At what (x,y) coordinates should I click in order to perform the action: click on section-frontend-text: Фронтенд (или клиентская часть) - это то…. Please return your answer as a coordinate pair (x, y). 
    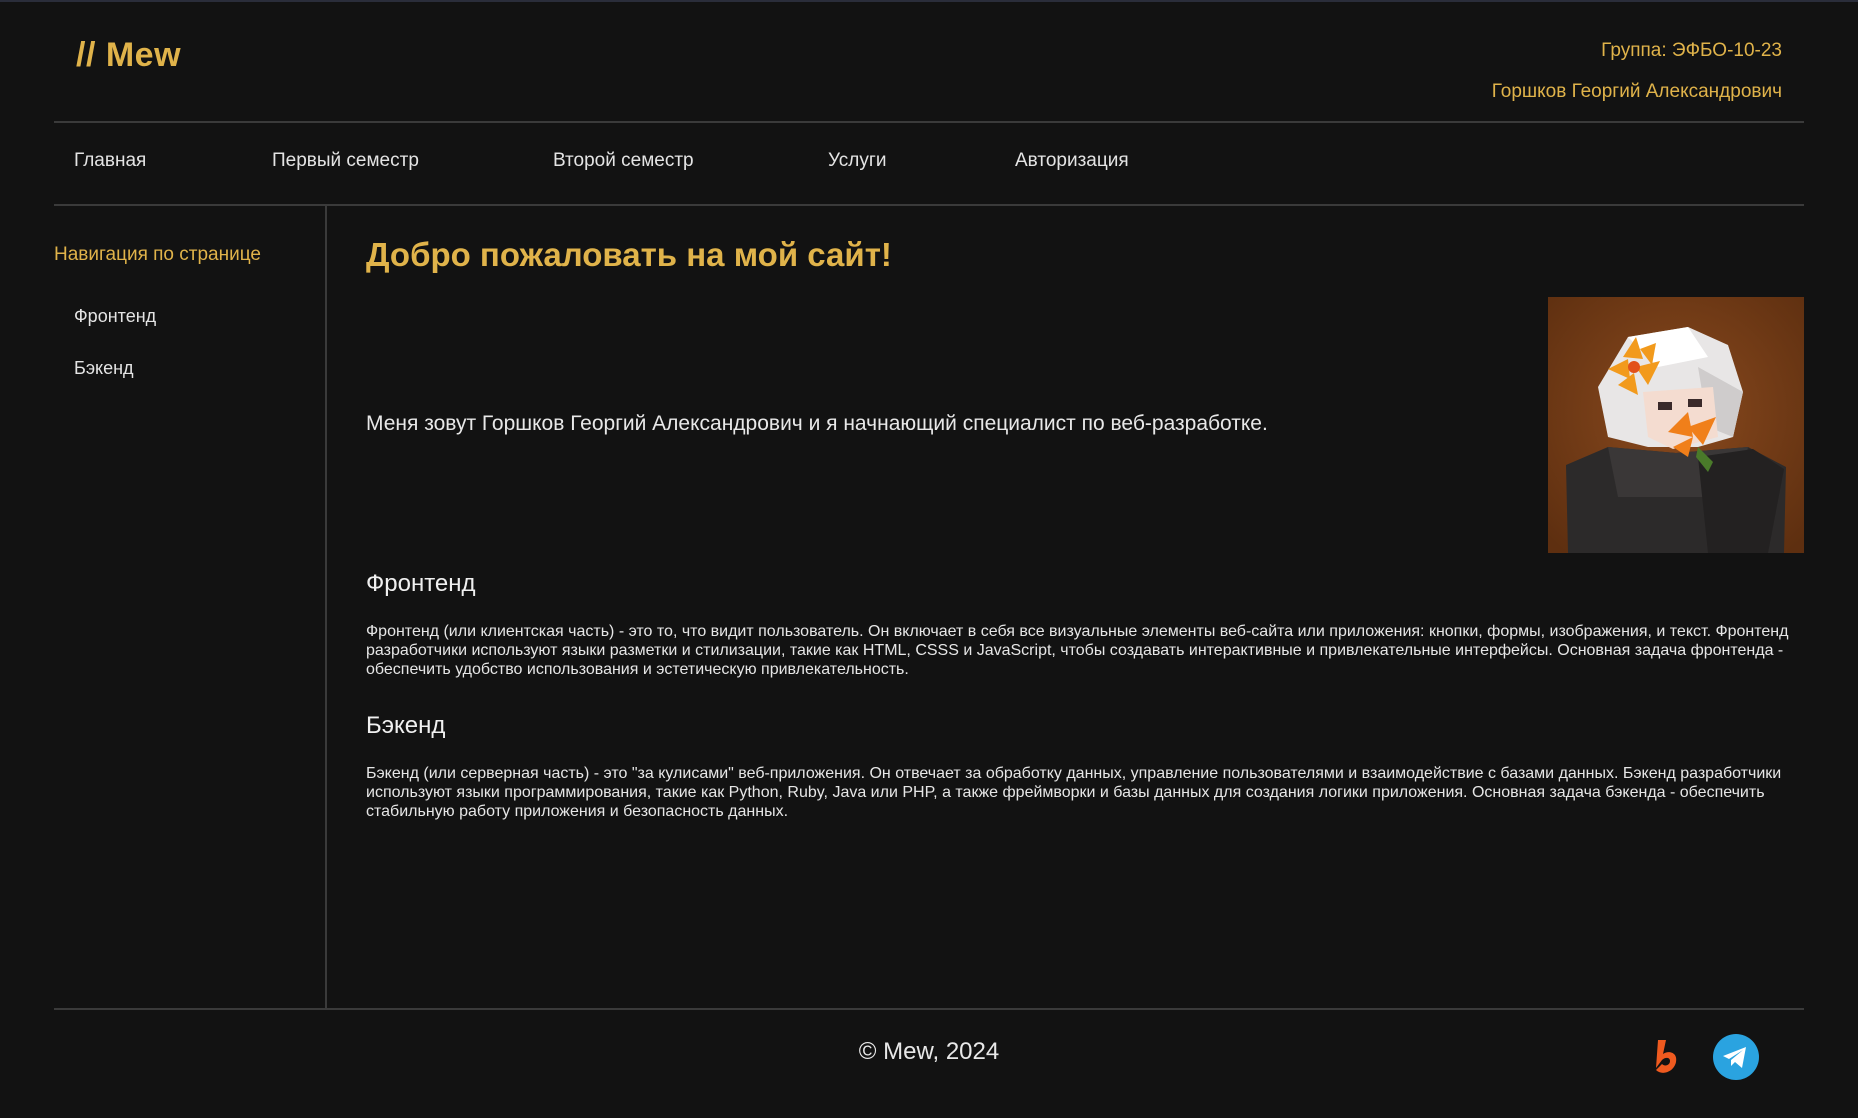
    Looking at the image, I should click on (1077, 650).